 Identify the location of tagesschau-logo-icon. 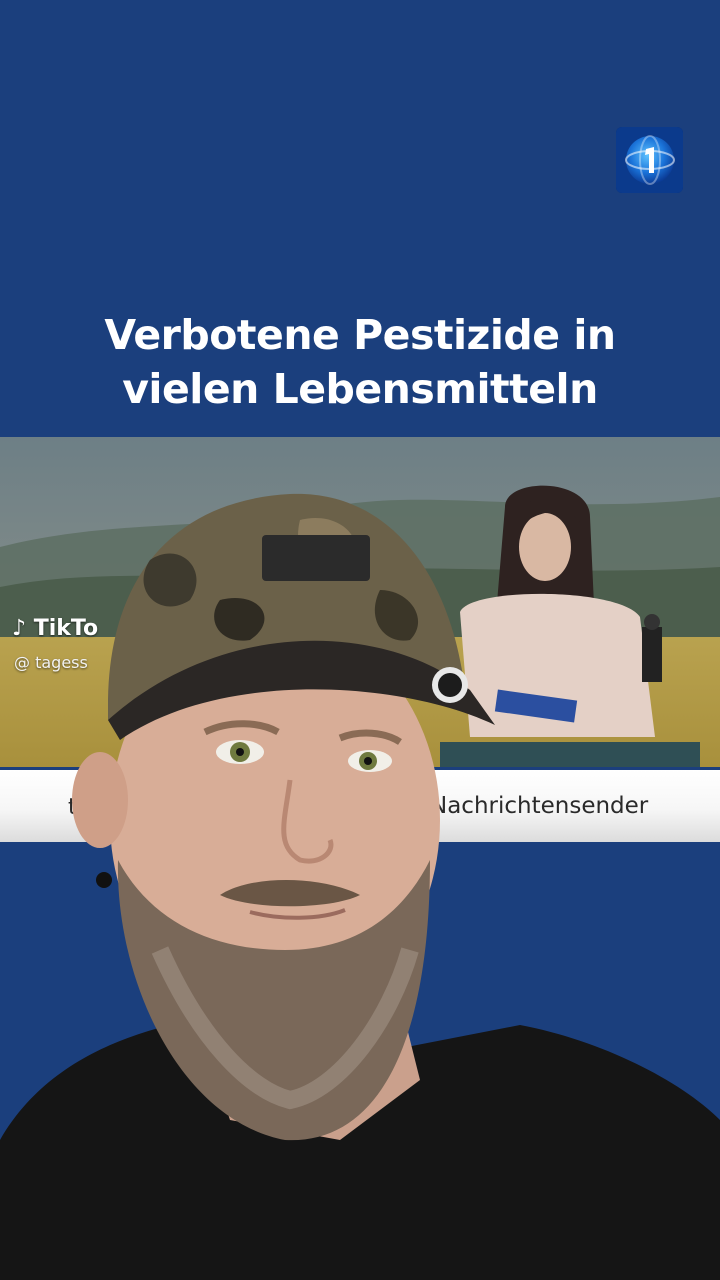
(649, 160).